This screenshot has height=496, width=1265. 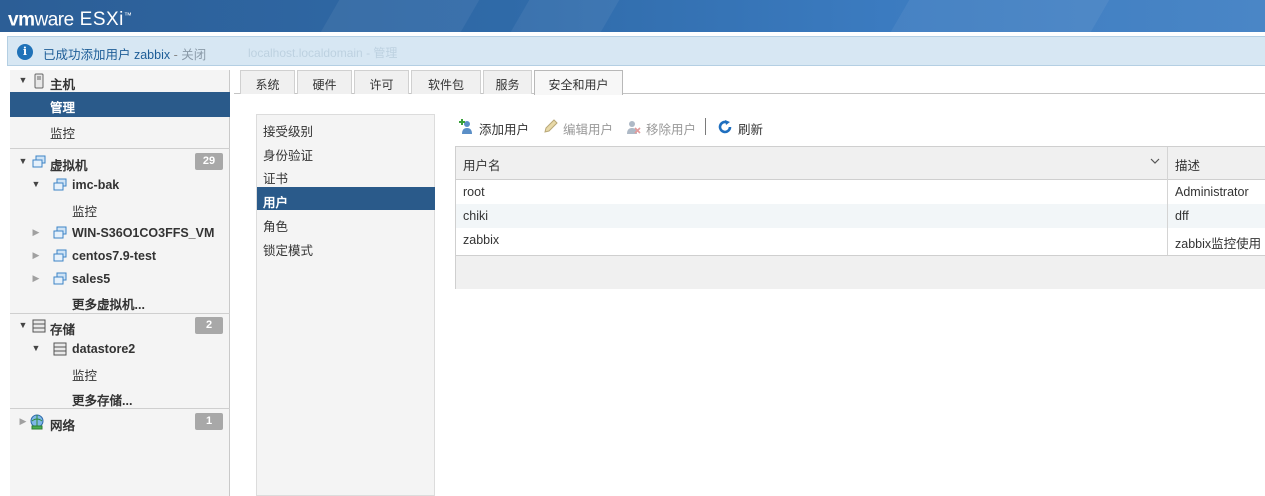 What do you see at coordinates (507, 82) in the screenshot?
I see `tab-services: 服务` at bounding box center [507, 82].